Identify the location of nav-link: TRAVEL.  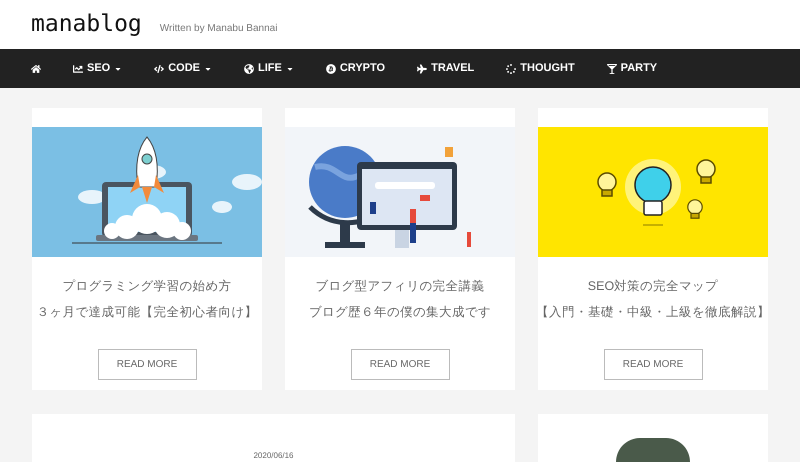
(445, 68).